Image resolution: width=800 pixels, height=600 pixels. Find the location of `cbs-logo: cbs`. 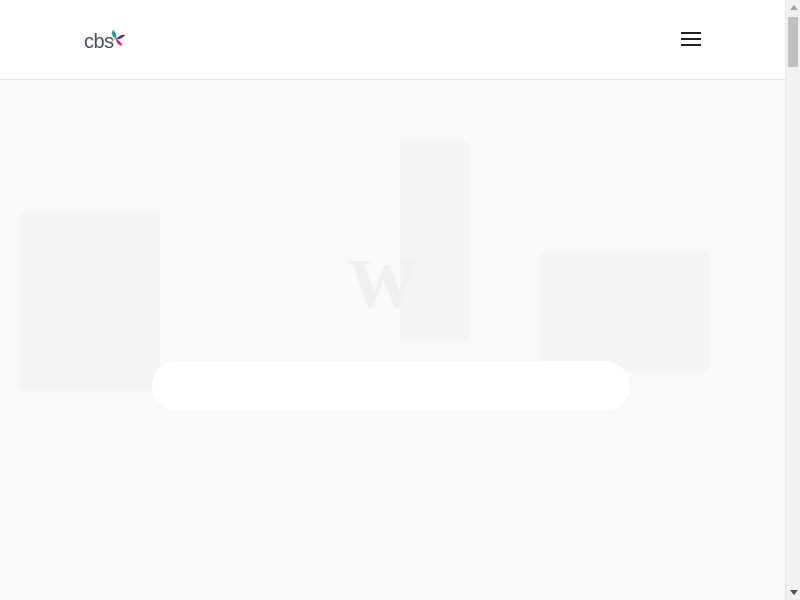

cbs-logo: cbs is located at coordinates (106, 40).